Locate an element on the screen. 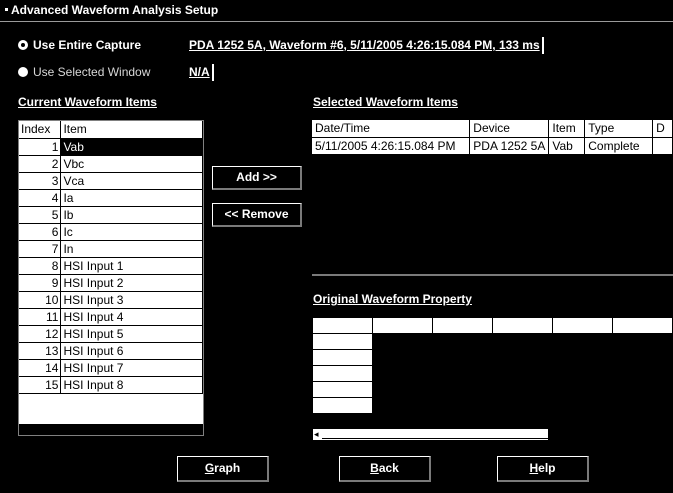  window-title: Advanced Waveform Analysis Setup is located at coordinates (115, 10).